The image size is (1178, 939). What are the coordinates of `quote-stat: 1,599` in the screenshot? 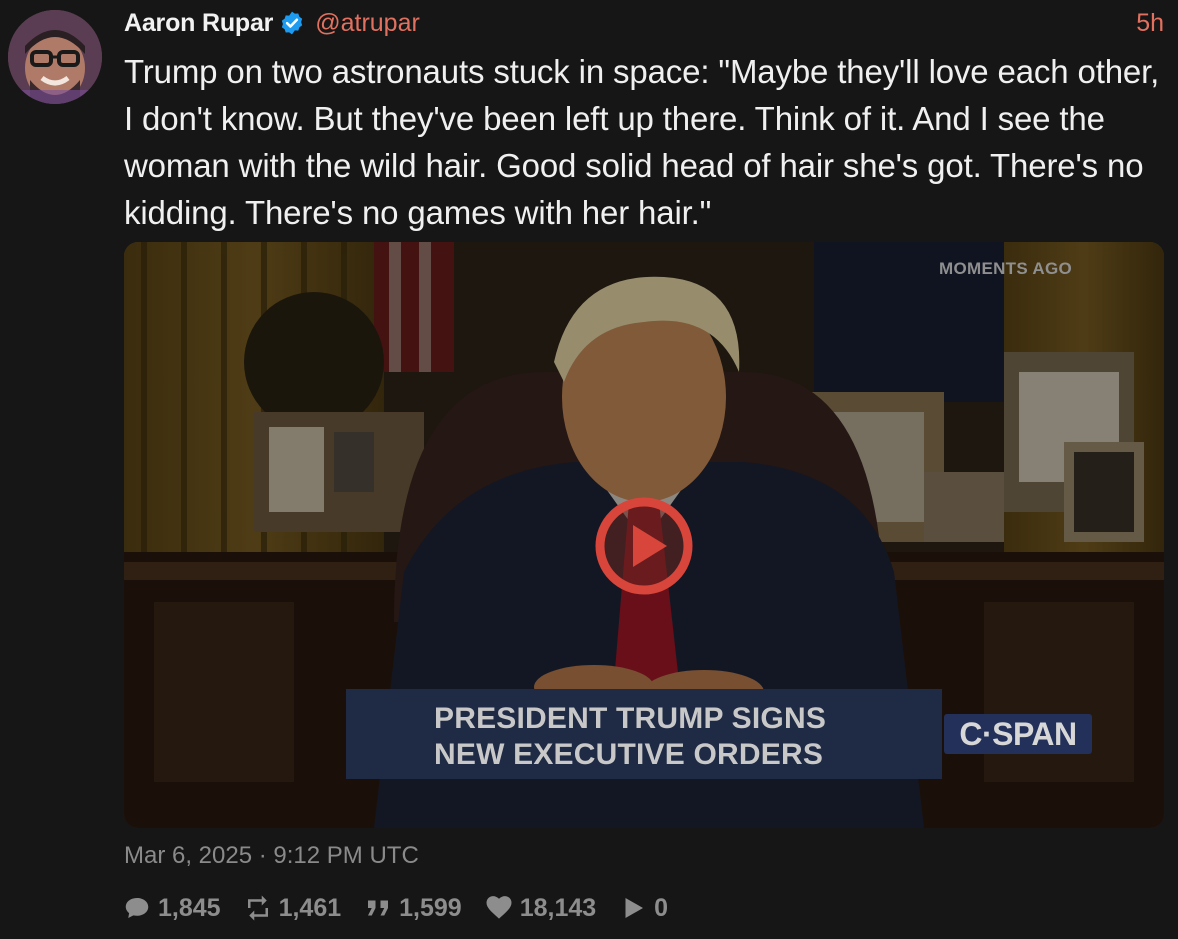 It's located at (412, 908).